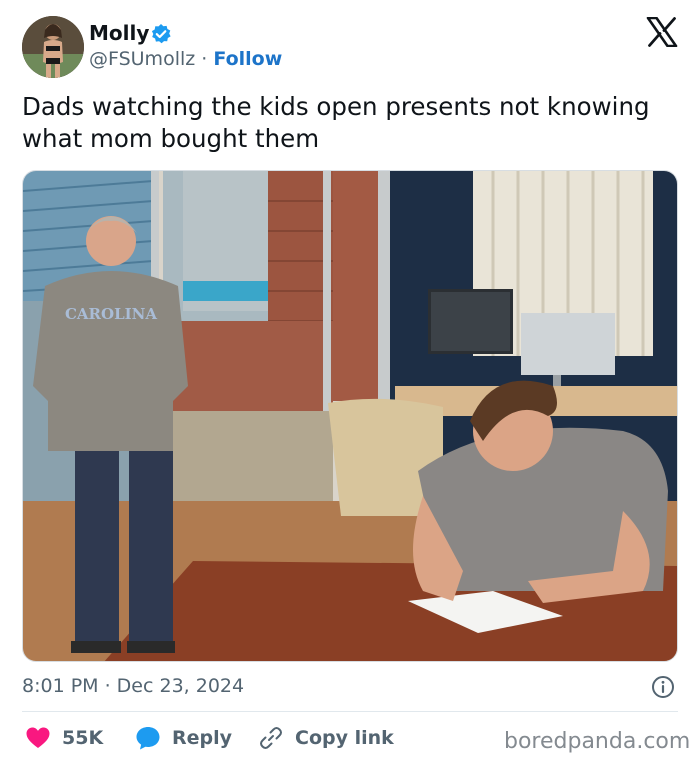  I want to click on display-name: Molly, so click(119, 33).